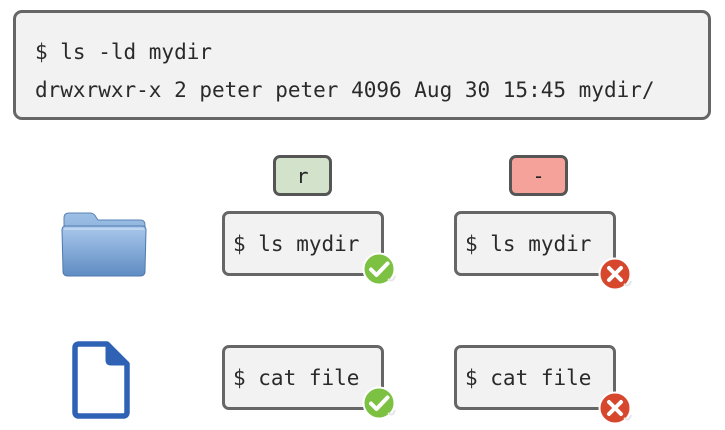 The height and width of the screenshot is (430, 725). I want to click on cat-with-read-command: $ cat file, so click(303, 377).